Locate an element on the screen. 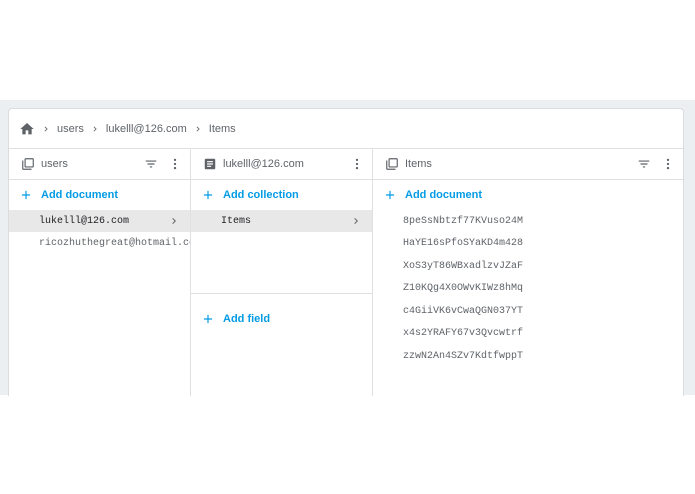  list-item: Items is located at coordinates (281, 221).